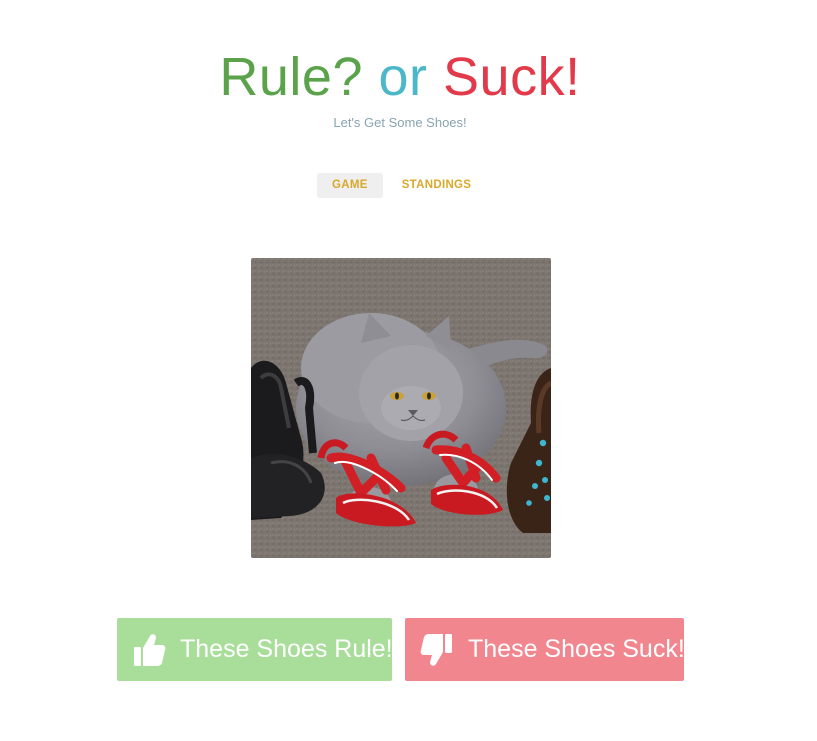 Image resolution: width=817 pixels, height=741 pixels. I want to click on rule-button: These Shoes Rule!, so click(255, 649).